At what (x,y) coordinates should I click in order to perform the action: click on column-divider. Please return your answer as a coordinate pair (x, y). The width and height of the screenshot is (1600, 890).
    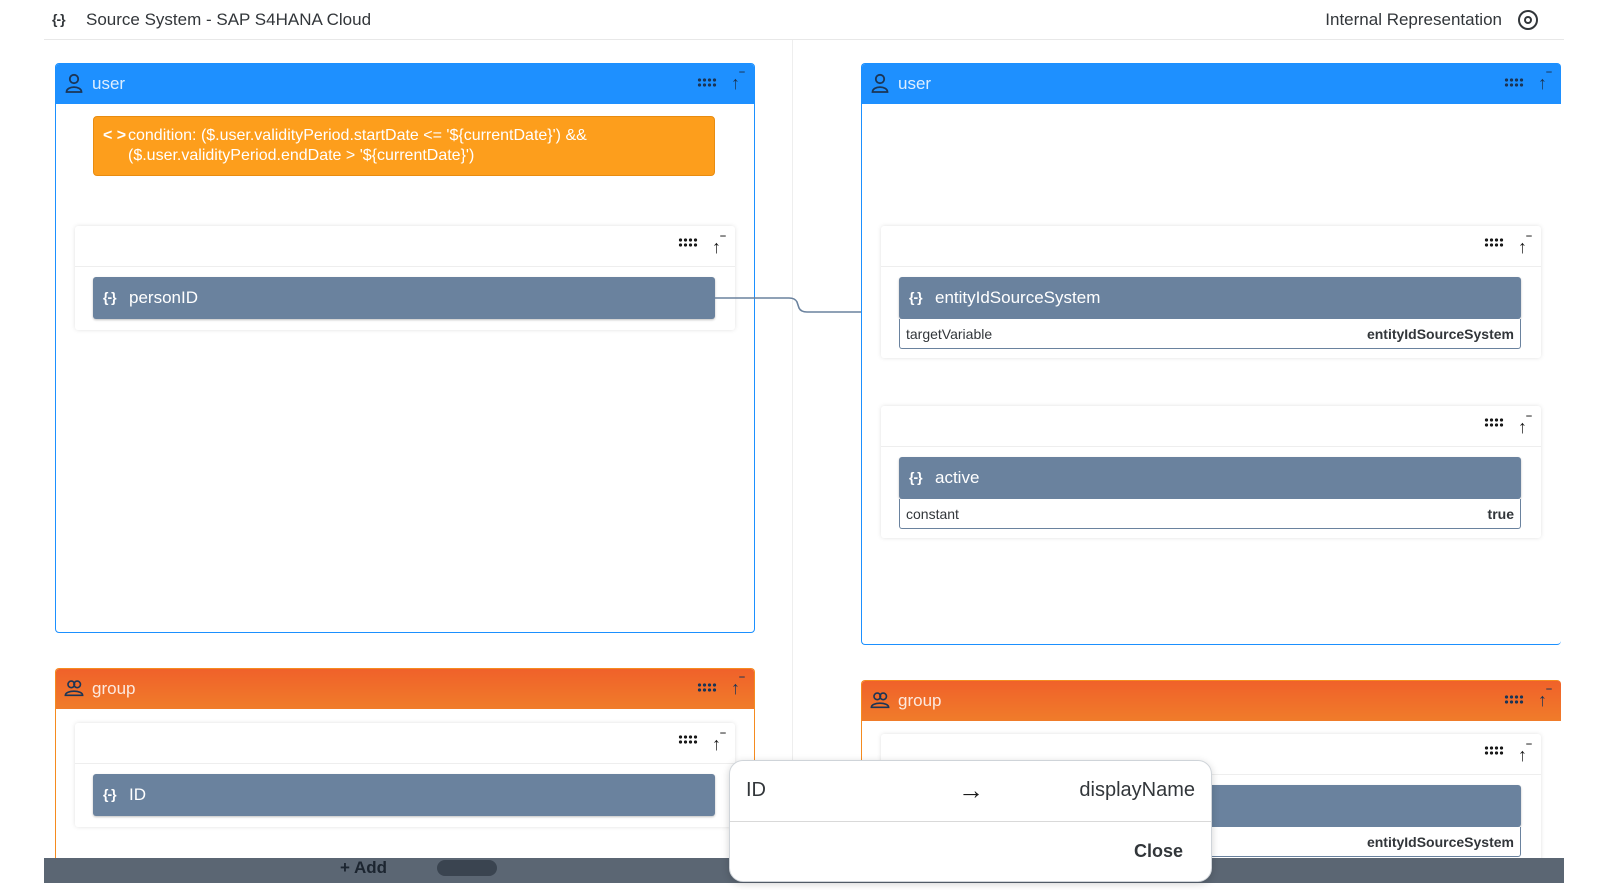
    Looking at the image, I should click on (792, 450).